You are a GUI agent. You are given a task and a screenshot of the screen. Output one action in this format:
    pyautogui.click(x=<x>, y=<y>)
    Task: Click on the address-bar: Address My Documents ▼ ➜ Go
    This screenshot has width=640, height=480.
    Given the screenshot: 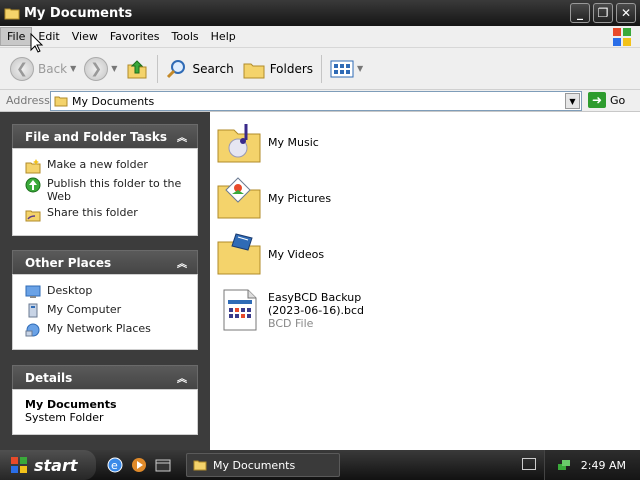 What is the action you would take?
    pyautogui.click(x=320, y=101)
    